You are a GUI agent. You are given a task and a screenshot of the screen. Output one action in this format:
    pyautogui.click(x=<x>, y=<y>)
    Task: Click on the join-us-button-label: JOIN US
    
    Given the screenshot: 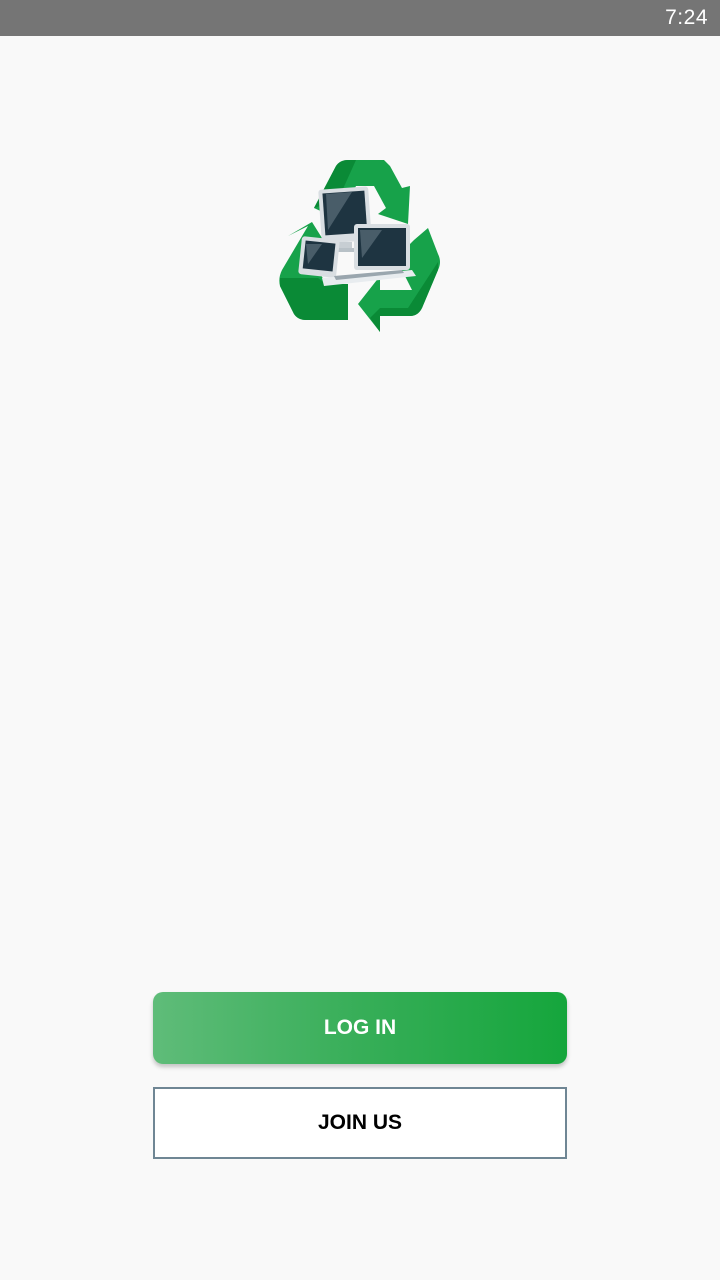 What is the action you would take?
    pyautogui.click(x=360, y=1122)
    